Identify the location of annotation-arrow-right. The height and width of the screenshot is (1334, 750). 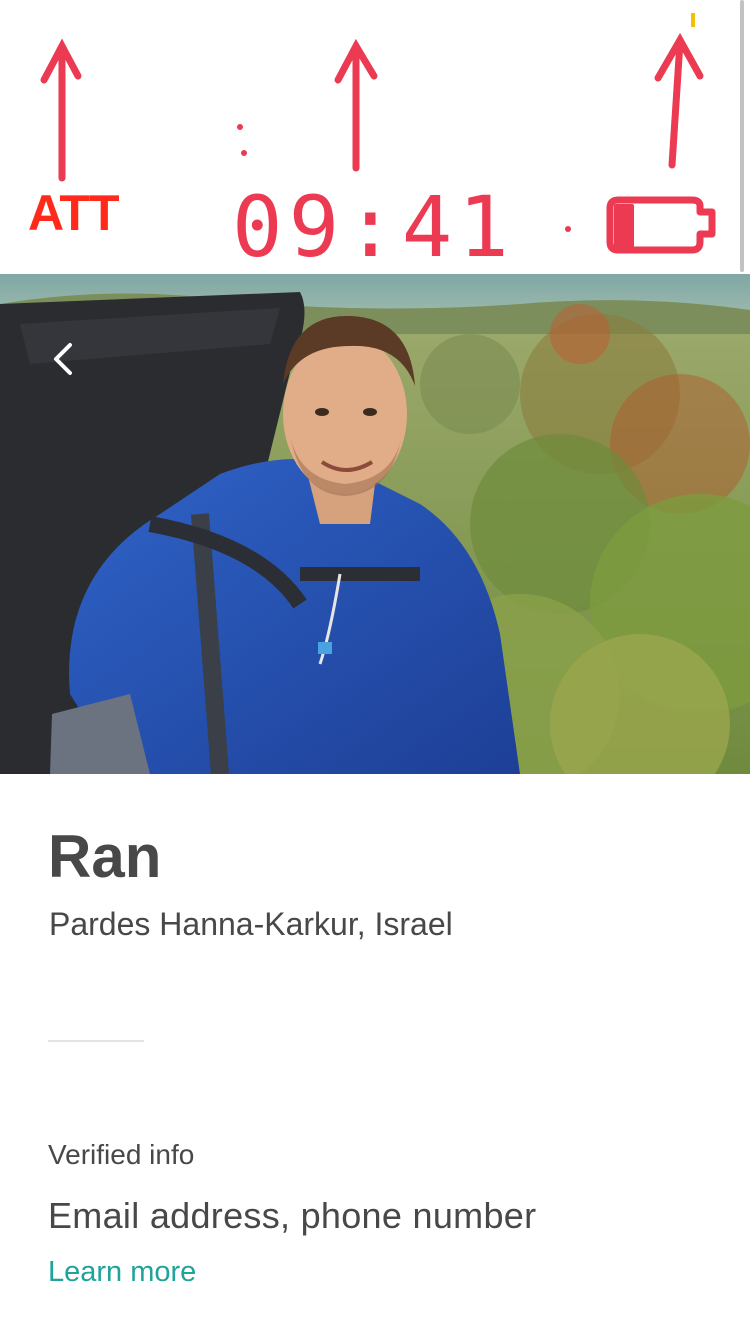
(679, 100).